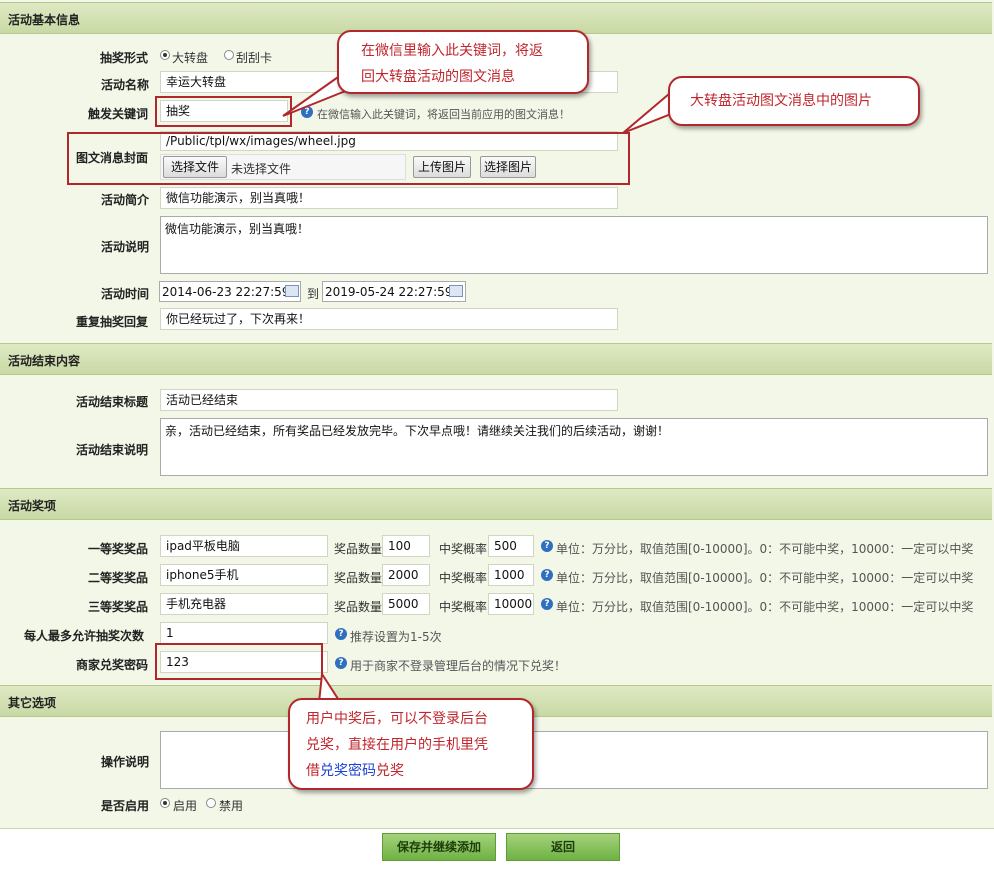 This screenshot has width=994, height=869. Describe the element at coordinates (463, 62) in the screenshot. I see `keyword-callout: 在微信里输入此关键词，将返 回大转盘活动的图文消息` at that location.